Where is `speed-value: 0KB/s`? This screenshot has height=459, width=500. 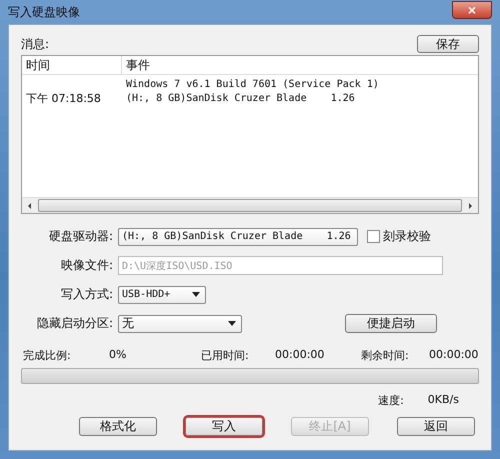
speed-value: 0KB/s is located at coordinates (443, 400).